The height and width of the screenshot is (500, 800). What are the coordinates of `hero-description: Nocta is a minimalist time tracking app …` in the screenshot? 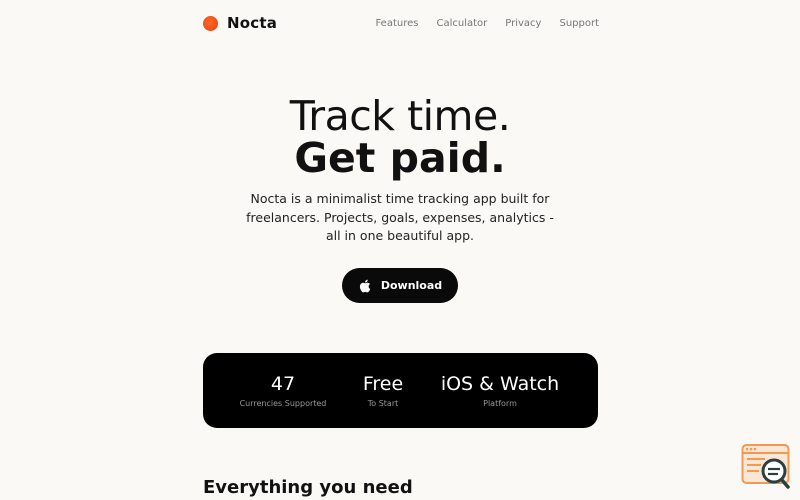 It's located at (400, 217).